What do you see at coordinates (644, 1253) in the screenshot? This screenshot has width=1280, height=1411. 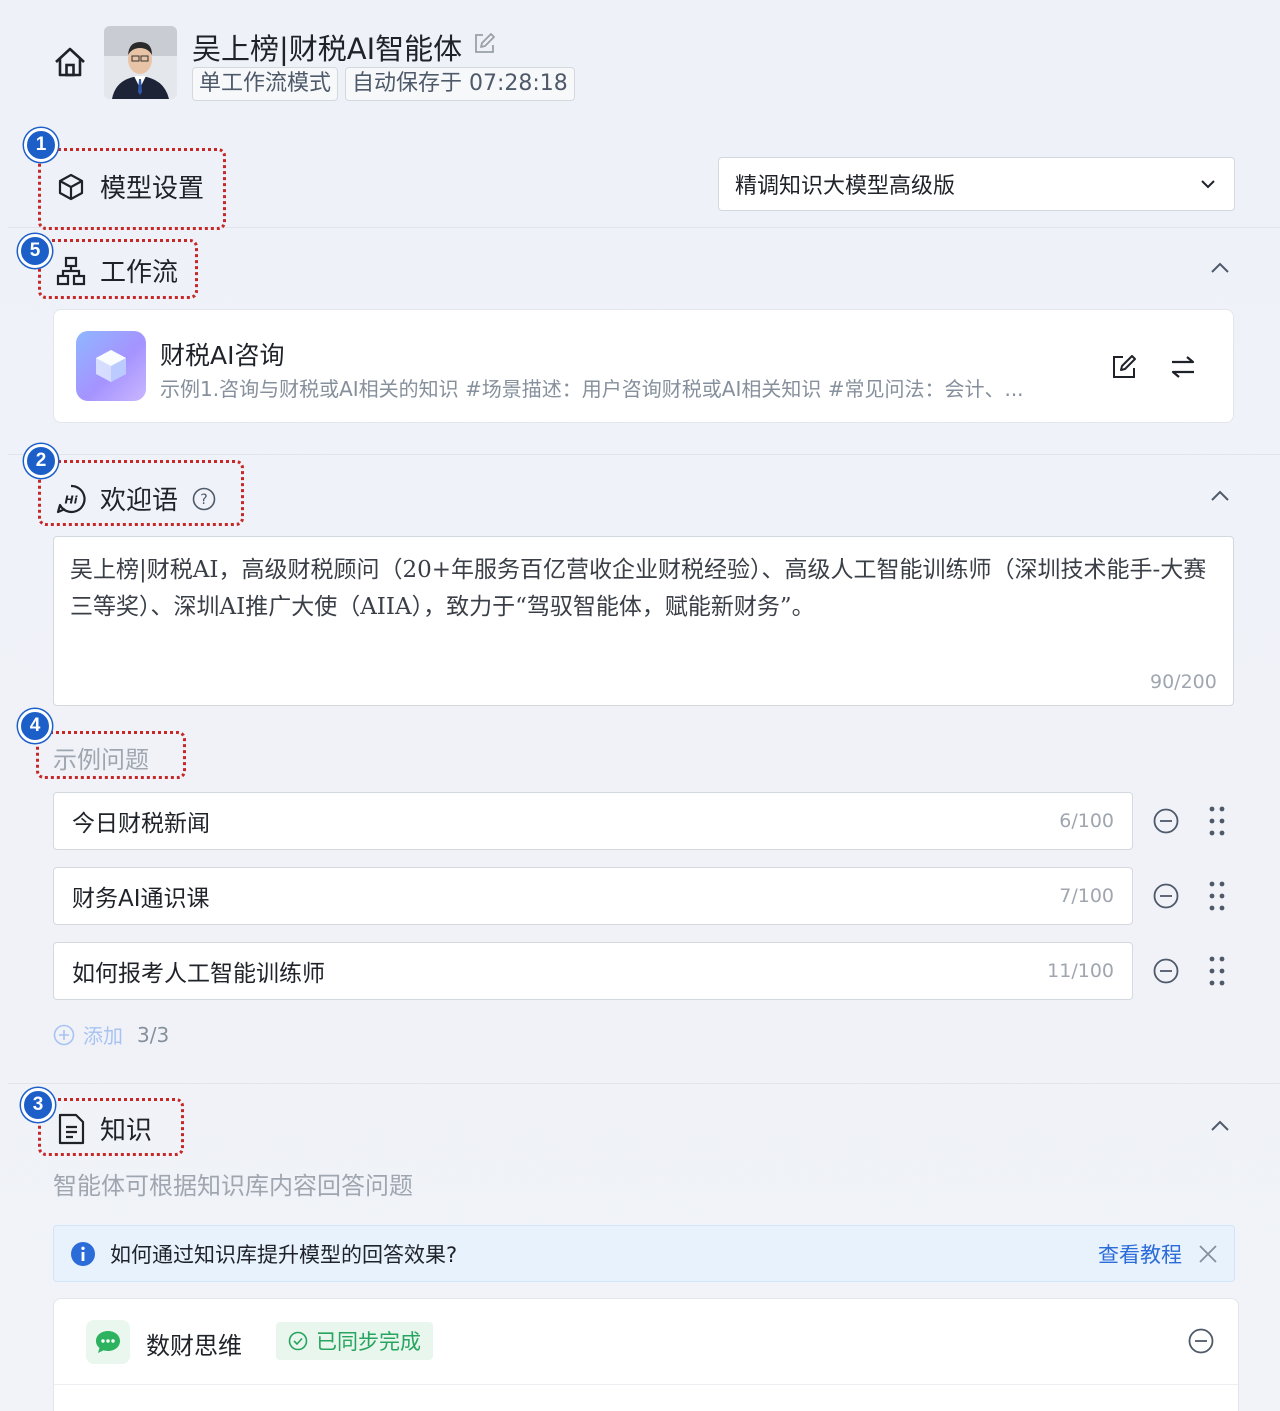 I see `knowledge-tip-banner: 如何通过知识库提升模型的回答效果? 查看教程` at bounding box center [644, 1253].